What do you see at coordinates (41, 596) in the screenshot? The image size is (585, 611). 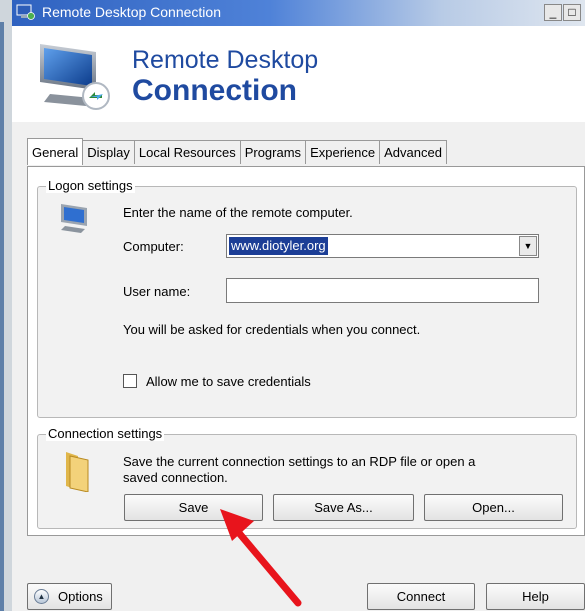 I see `chevron-up-icon: ▲` at bounding box center [41, 596].